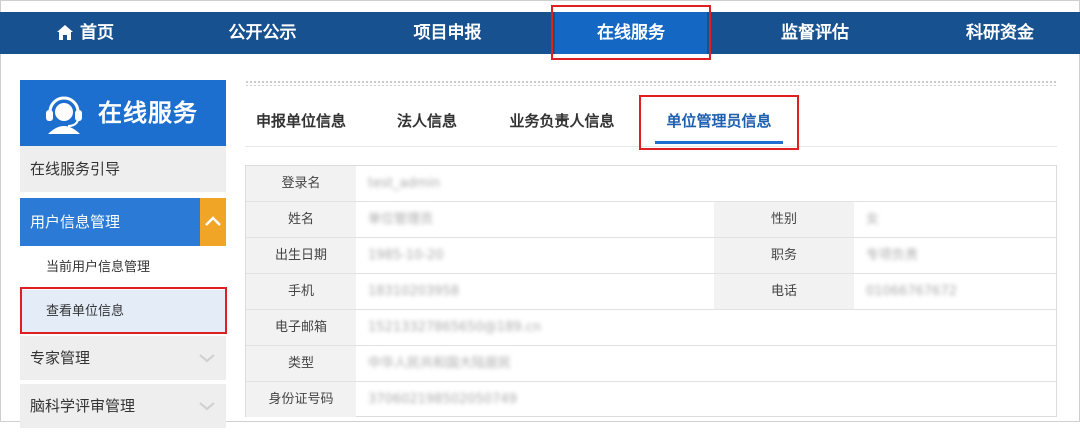 The image size is (1080, 445). Describe the element at coordinates (651, 146) in the screenshot. I see `tab-separator` at that location.